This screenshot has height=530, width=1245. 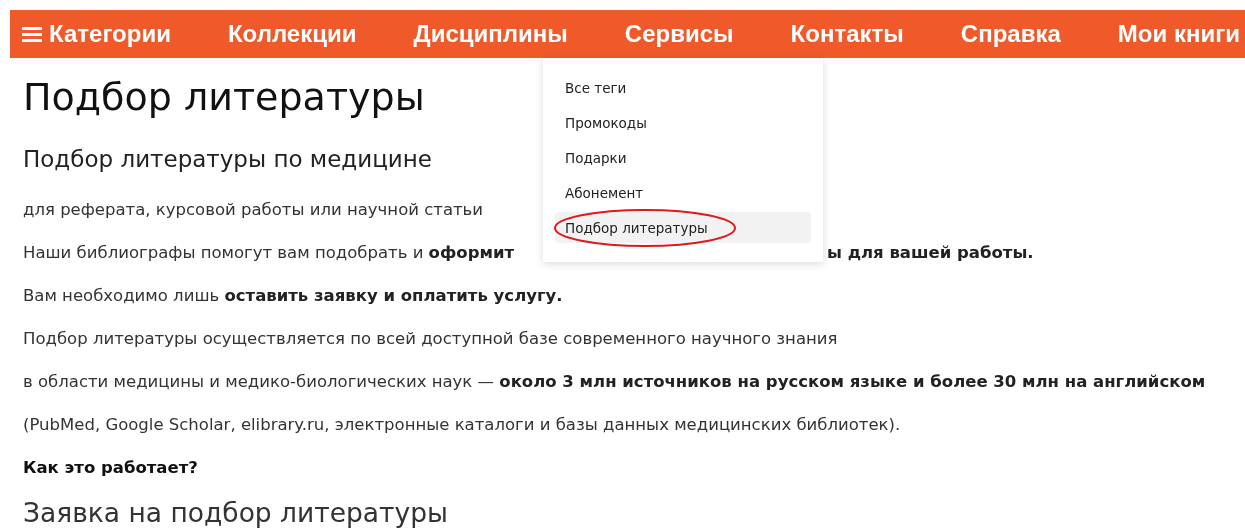 I want to click on nav-link: Сервисы, so click(x=679, y=34).